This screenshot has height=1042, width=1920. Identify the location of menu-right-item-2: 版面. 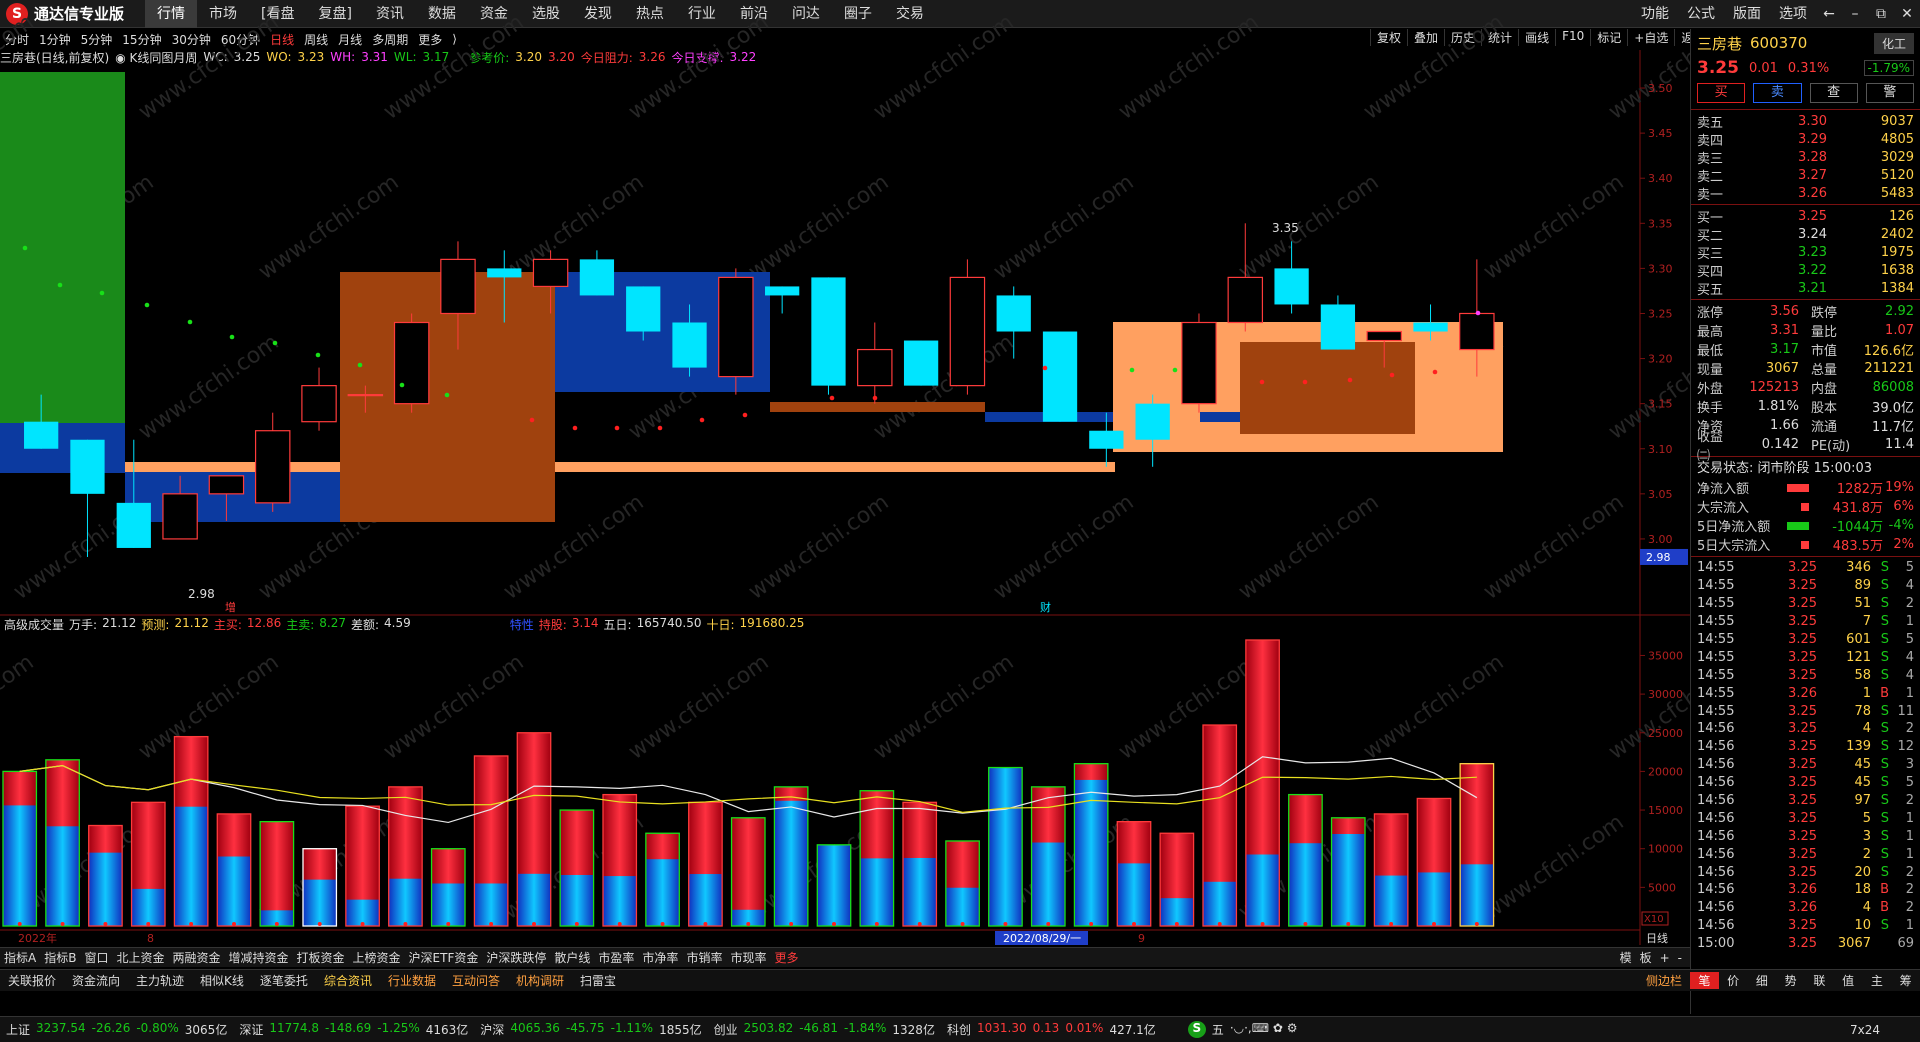
(1747, 14).